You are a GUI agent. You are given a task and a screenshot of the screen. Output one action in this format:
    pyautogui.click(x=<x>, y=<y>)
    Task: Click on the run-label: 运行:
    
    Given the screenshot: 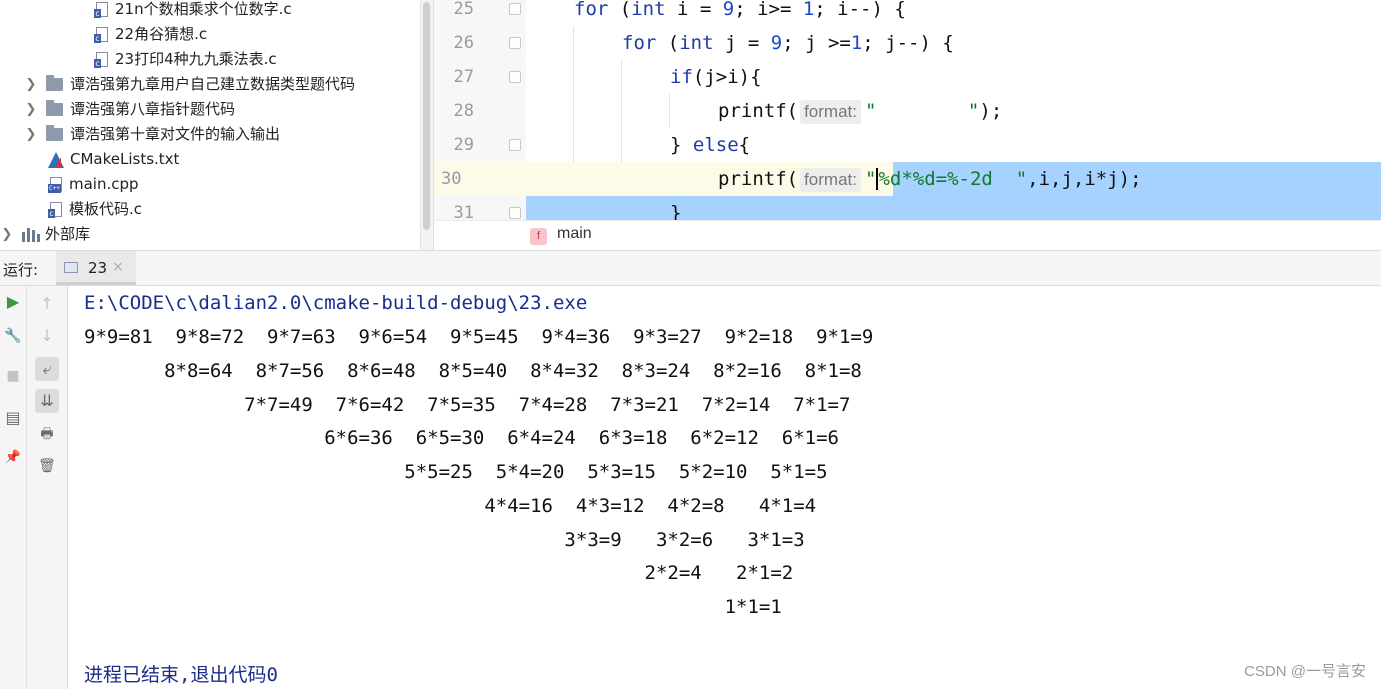 What is the action you would take?
    pyautogui.click(x=21, y=270)
    